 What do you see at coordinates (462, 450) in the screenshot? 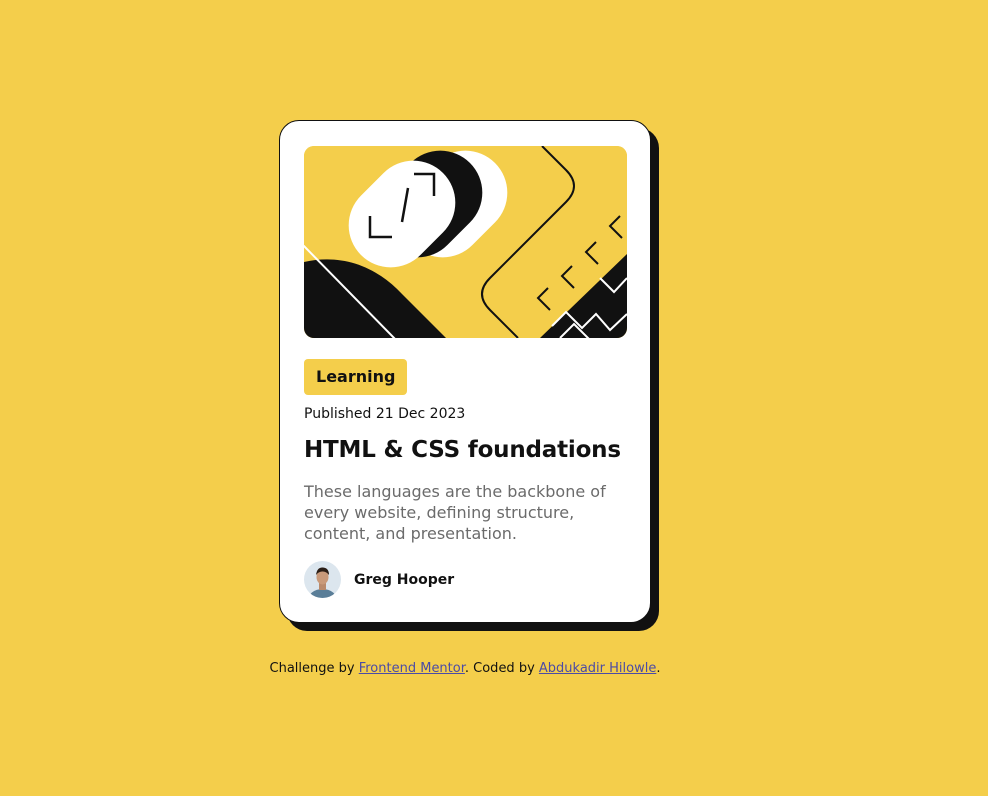
I see `card-title: HTML & CSS foundations` at bounding box center [462, 450].